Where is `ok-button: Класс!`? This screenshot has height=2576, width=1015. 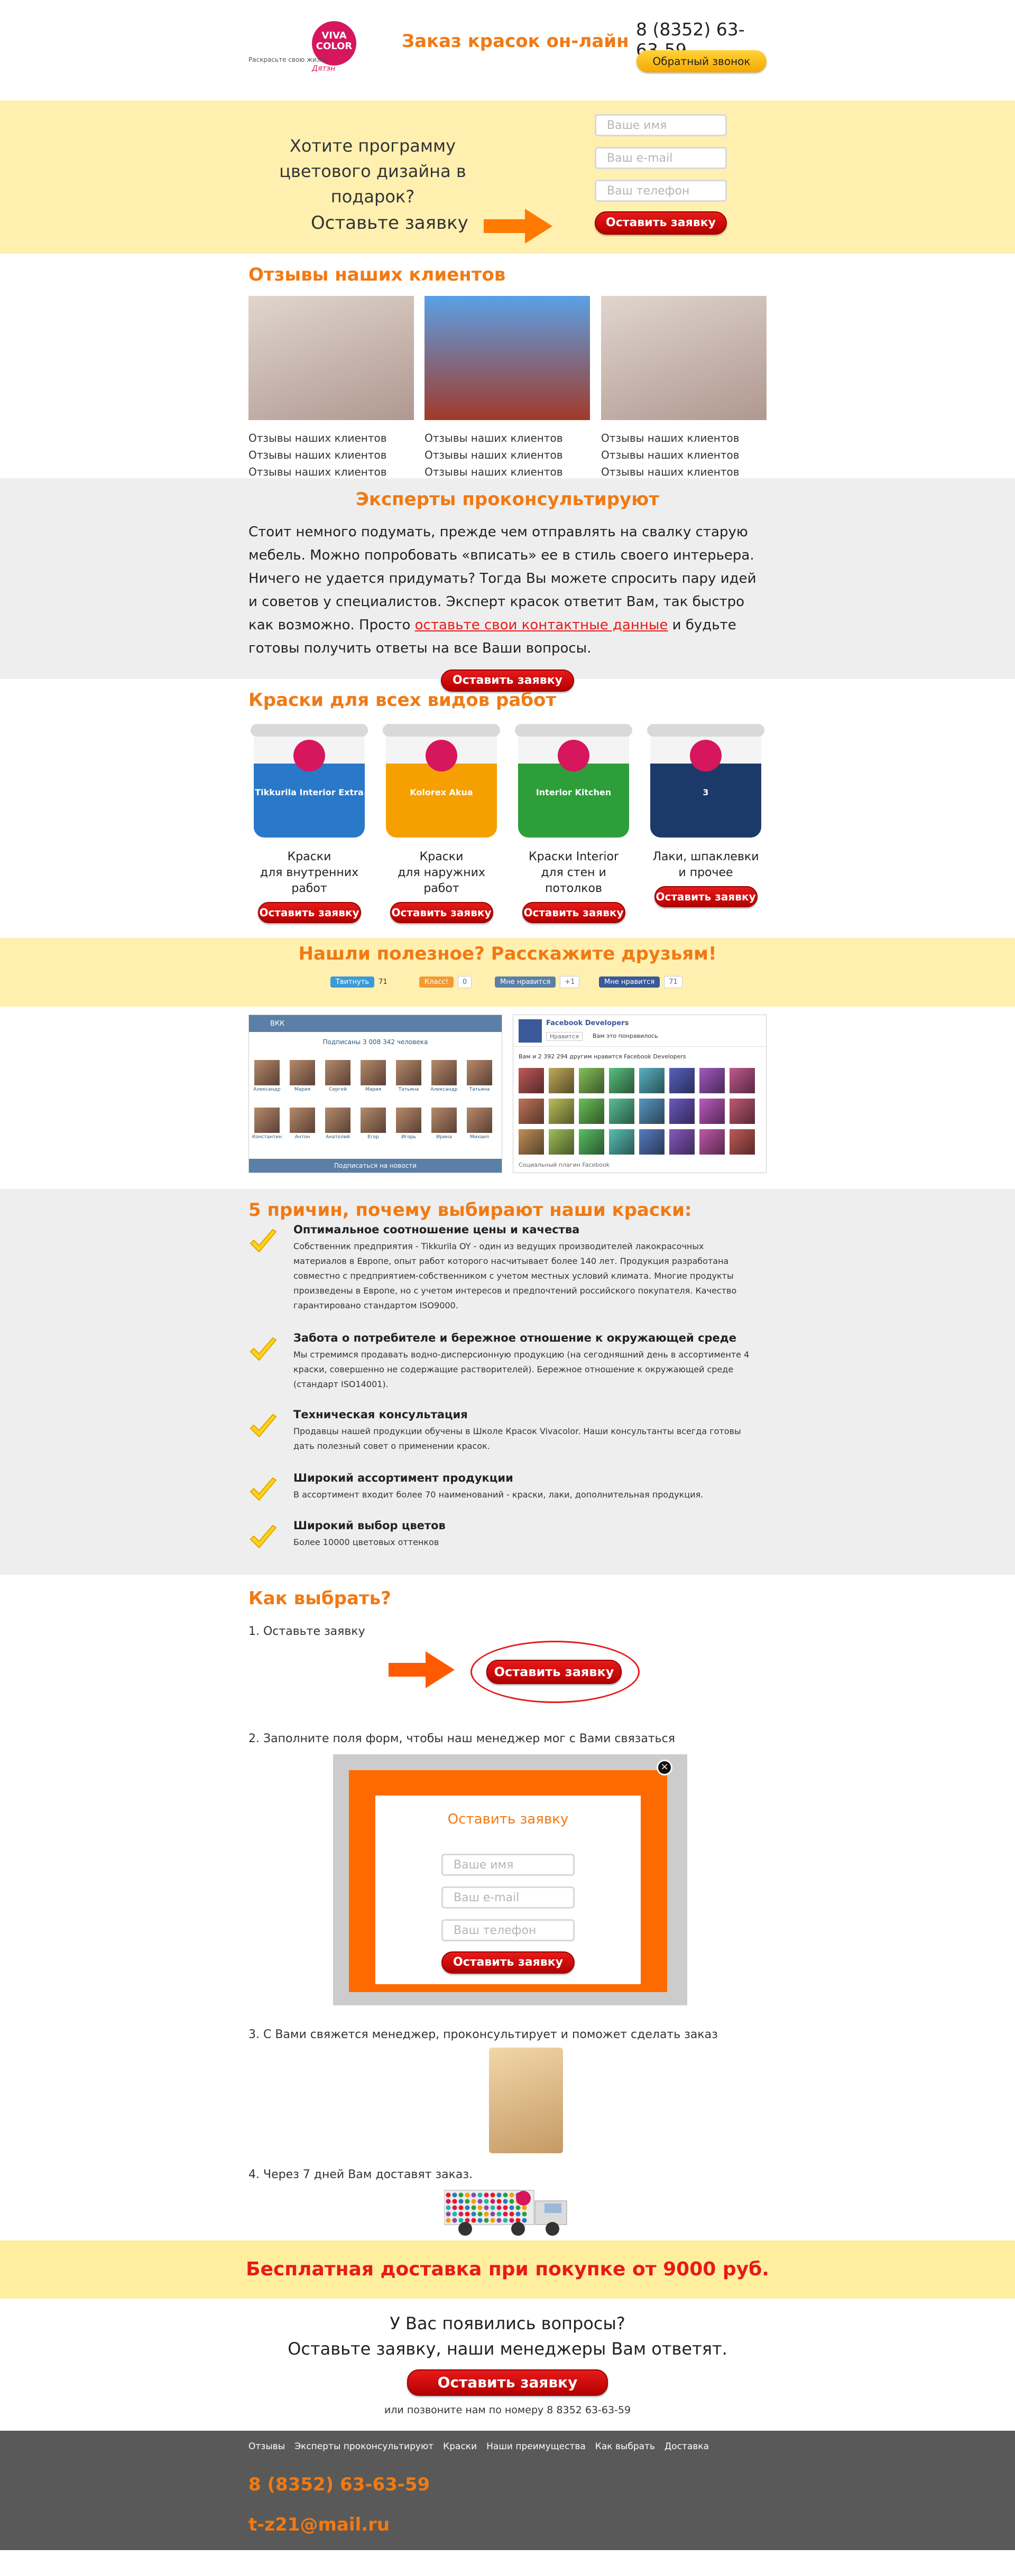
ok-button: Класс! is located at coordinates (436, 982).